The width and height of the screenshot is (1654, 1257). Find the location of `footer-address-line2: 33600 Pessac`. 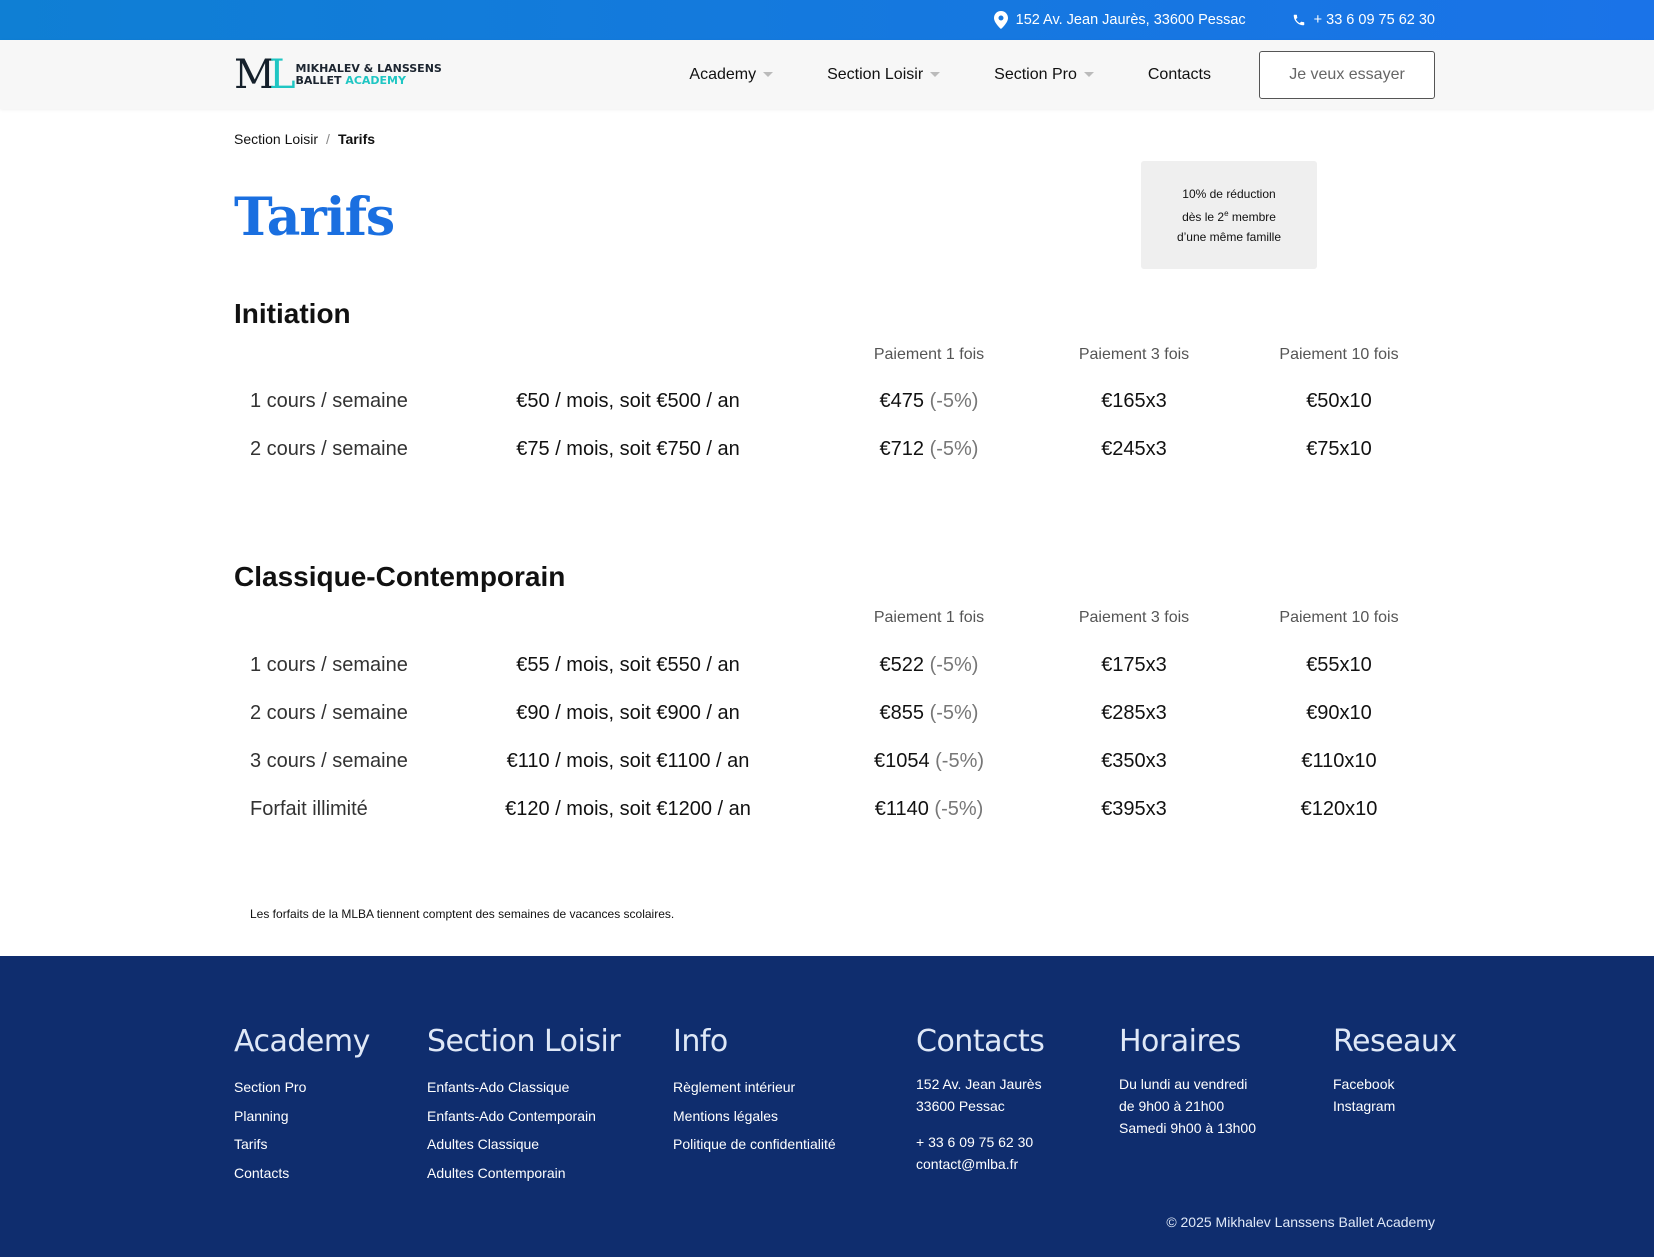

footer-address-line2: 33600 Pessac is located at coordinates (960, 1106).